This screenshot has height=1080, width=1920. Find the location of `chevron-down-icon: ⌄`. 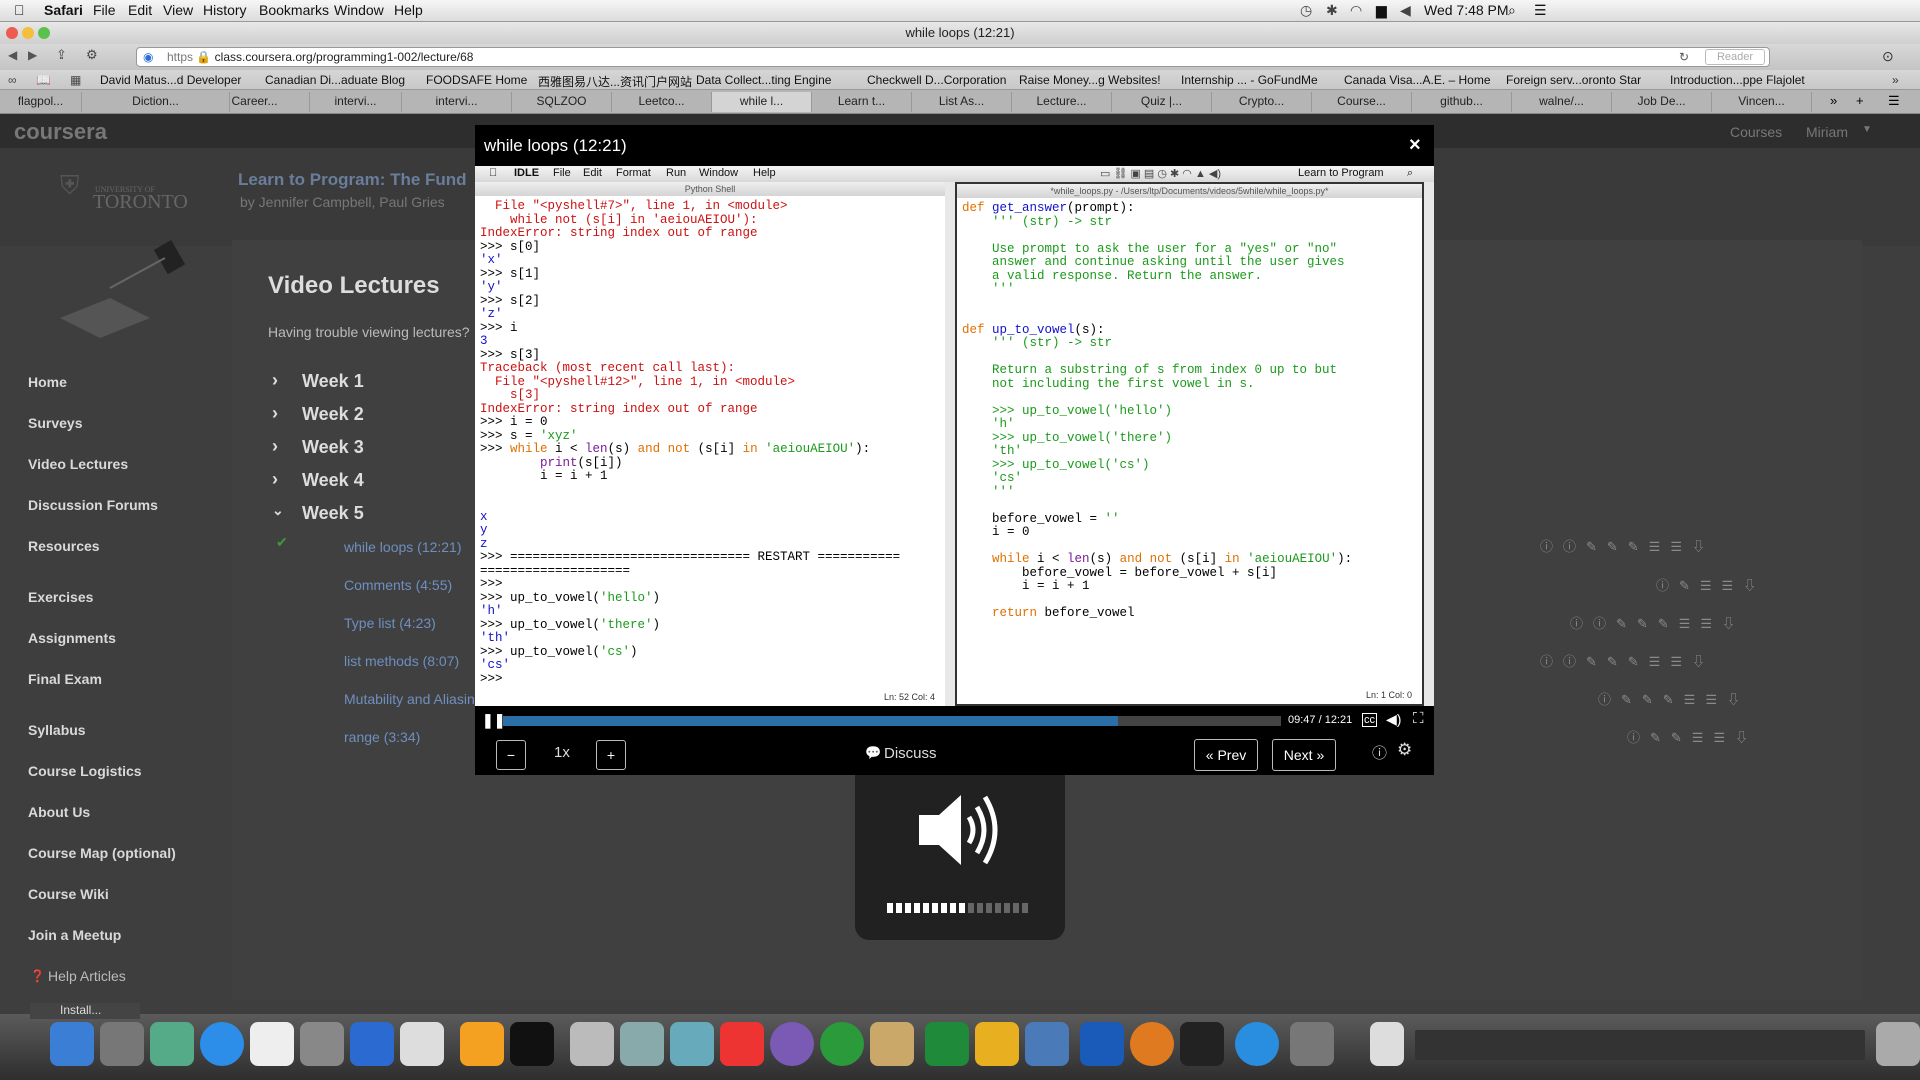

chevron-down-icon: ⌄ is located at coordinates (278, 510).